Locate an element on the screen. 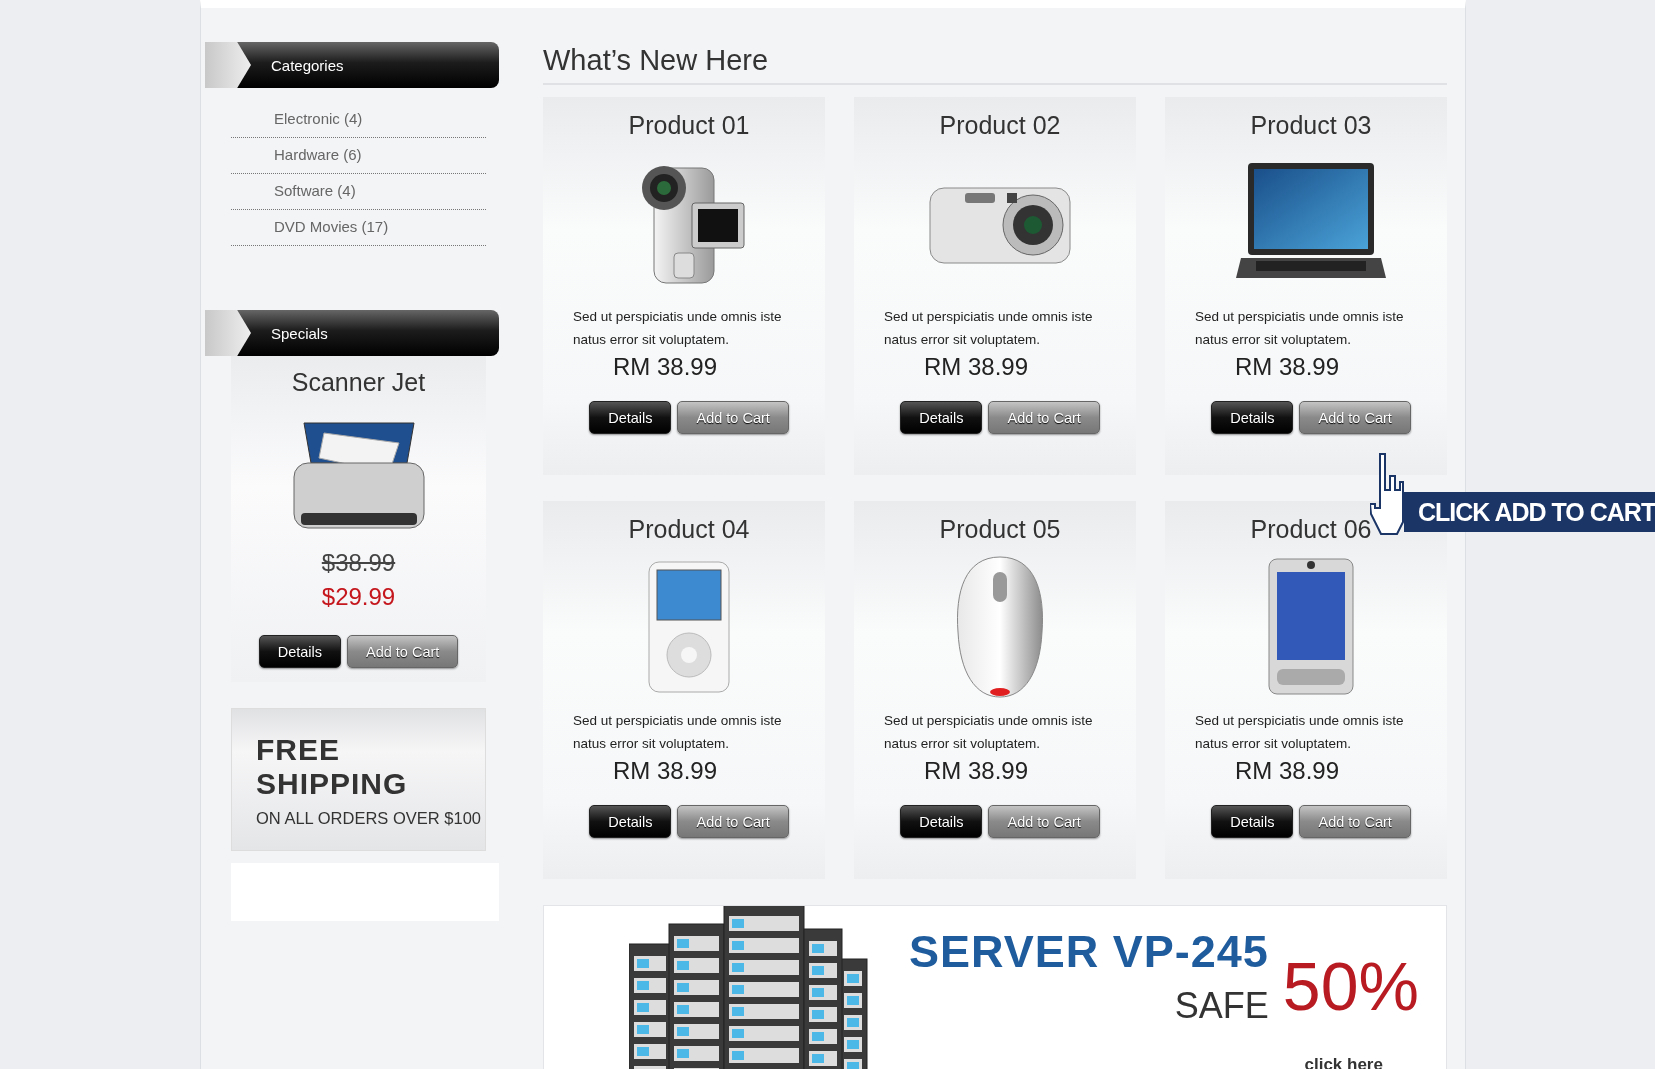 This screenshot has height=1069, width=1655. category-link: Software (4) is located at coordinates (358, 192).